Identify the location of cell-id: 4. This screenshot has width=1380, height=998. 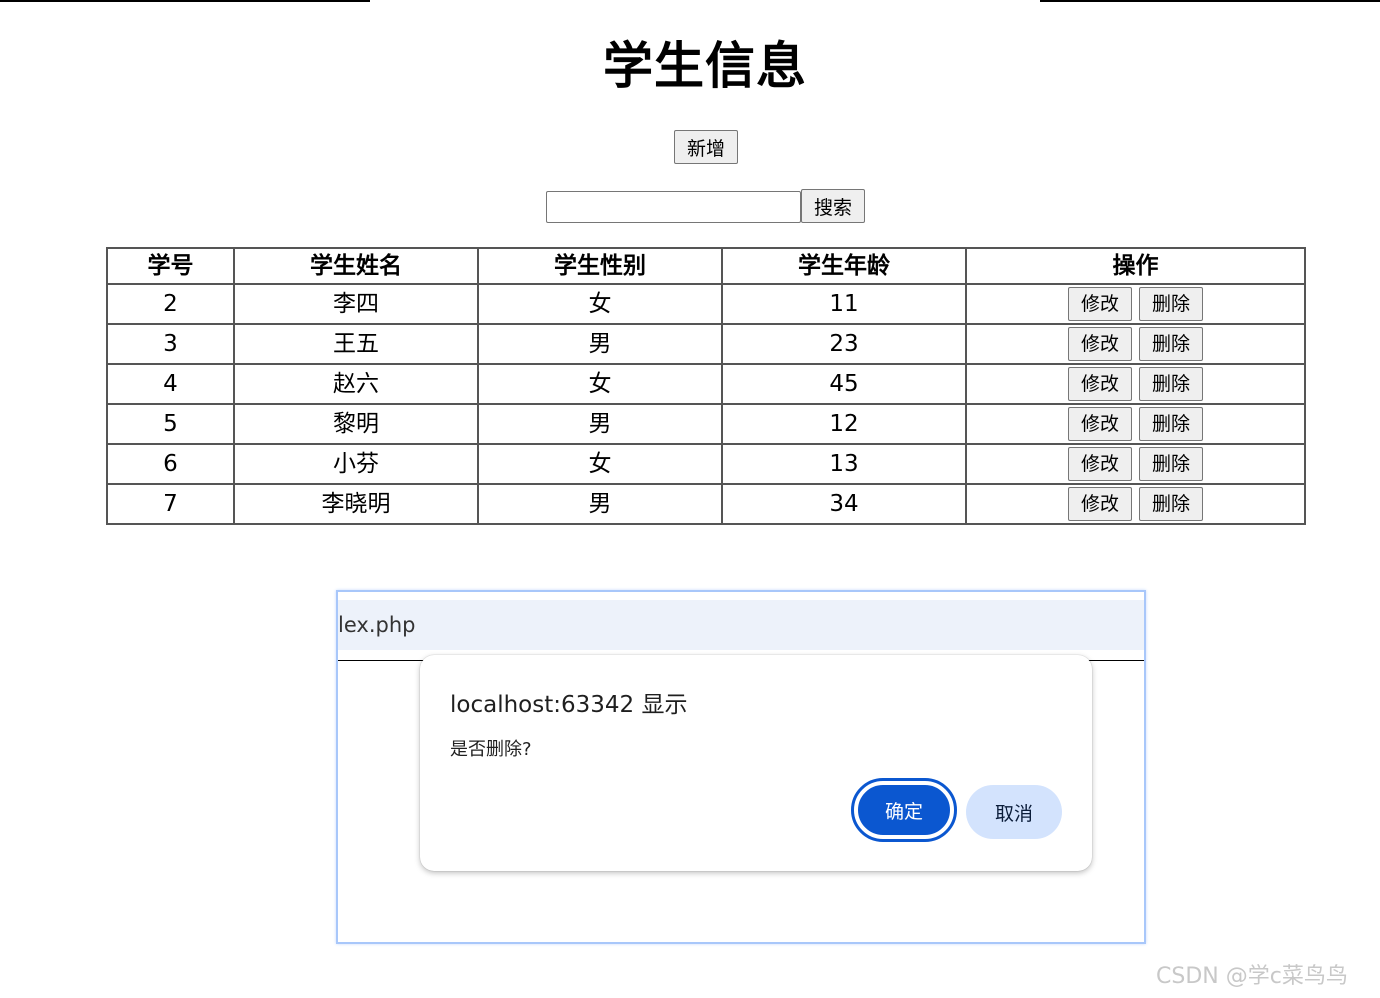
(170, 384).